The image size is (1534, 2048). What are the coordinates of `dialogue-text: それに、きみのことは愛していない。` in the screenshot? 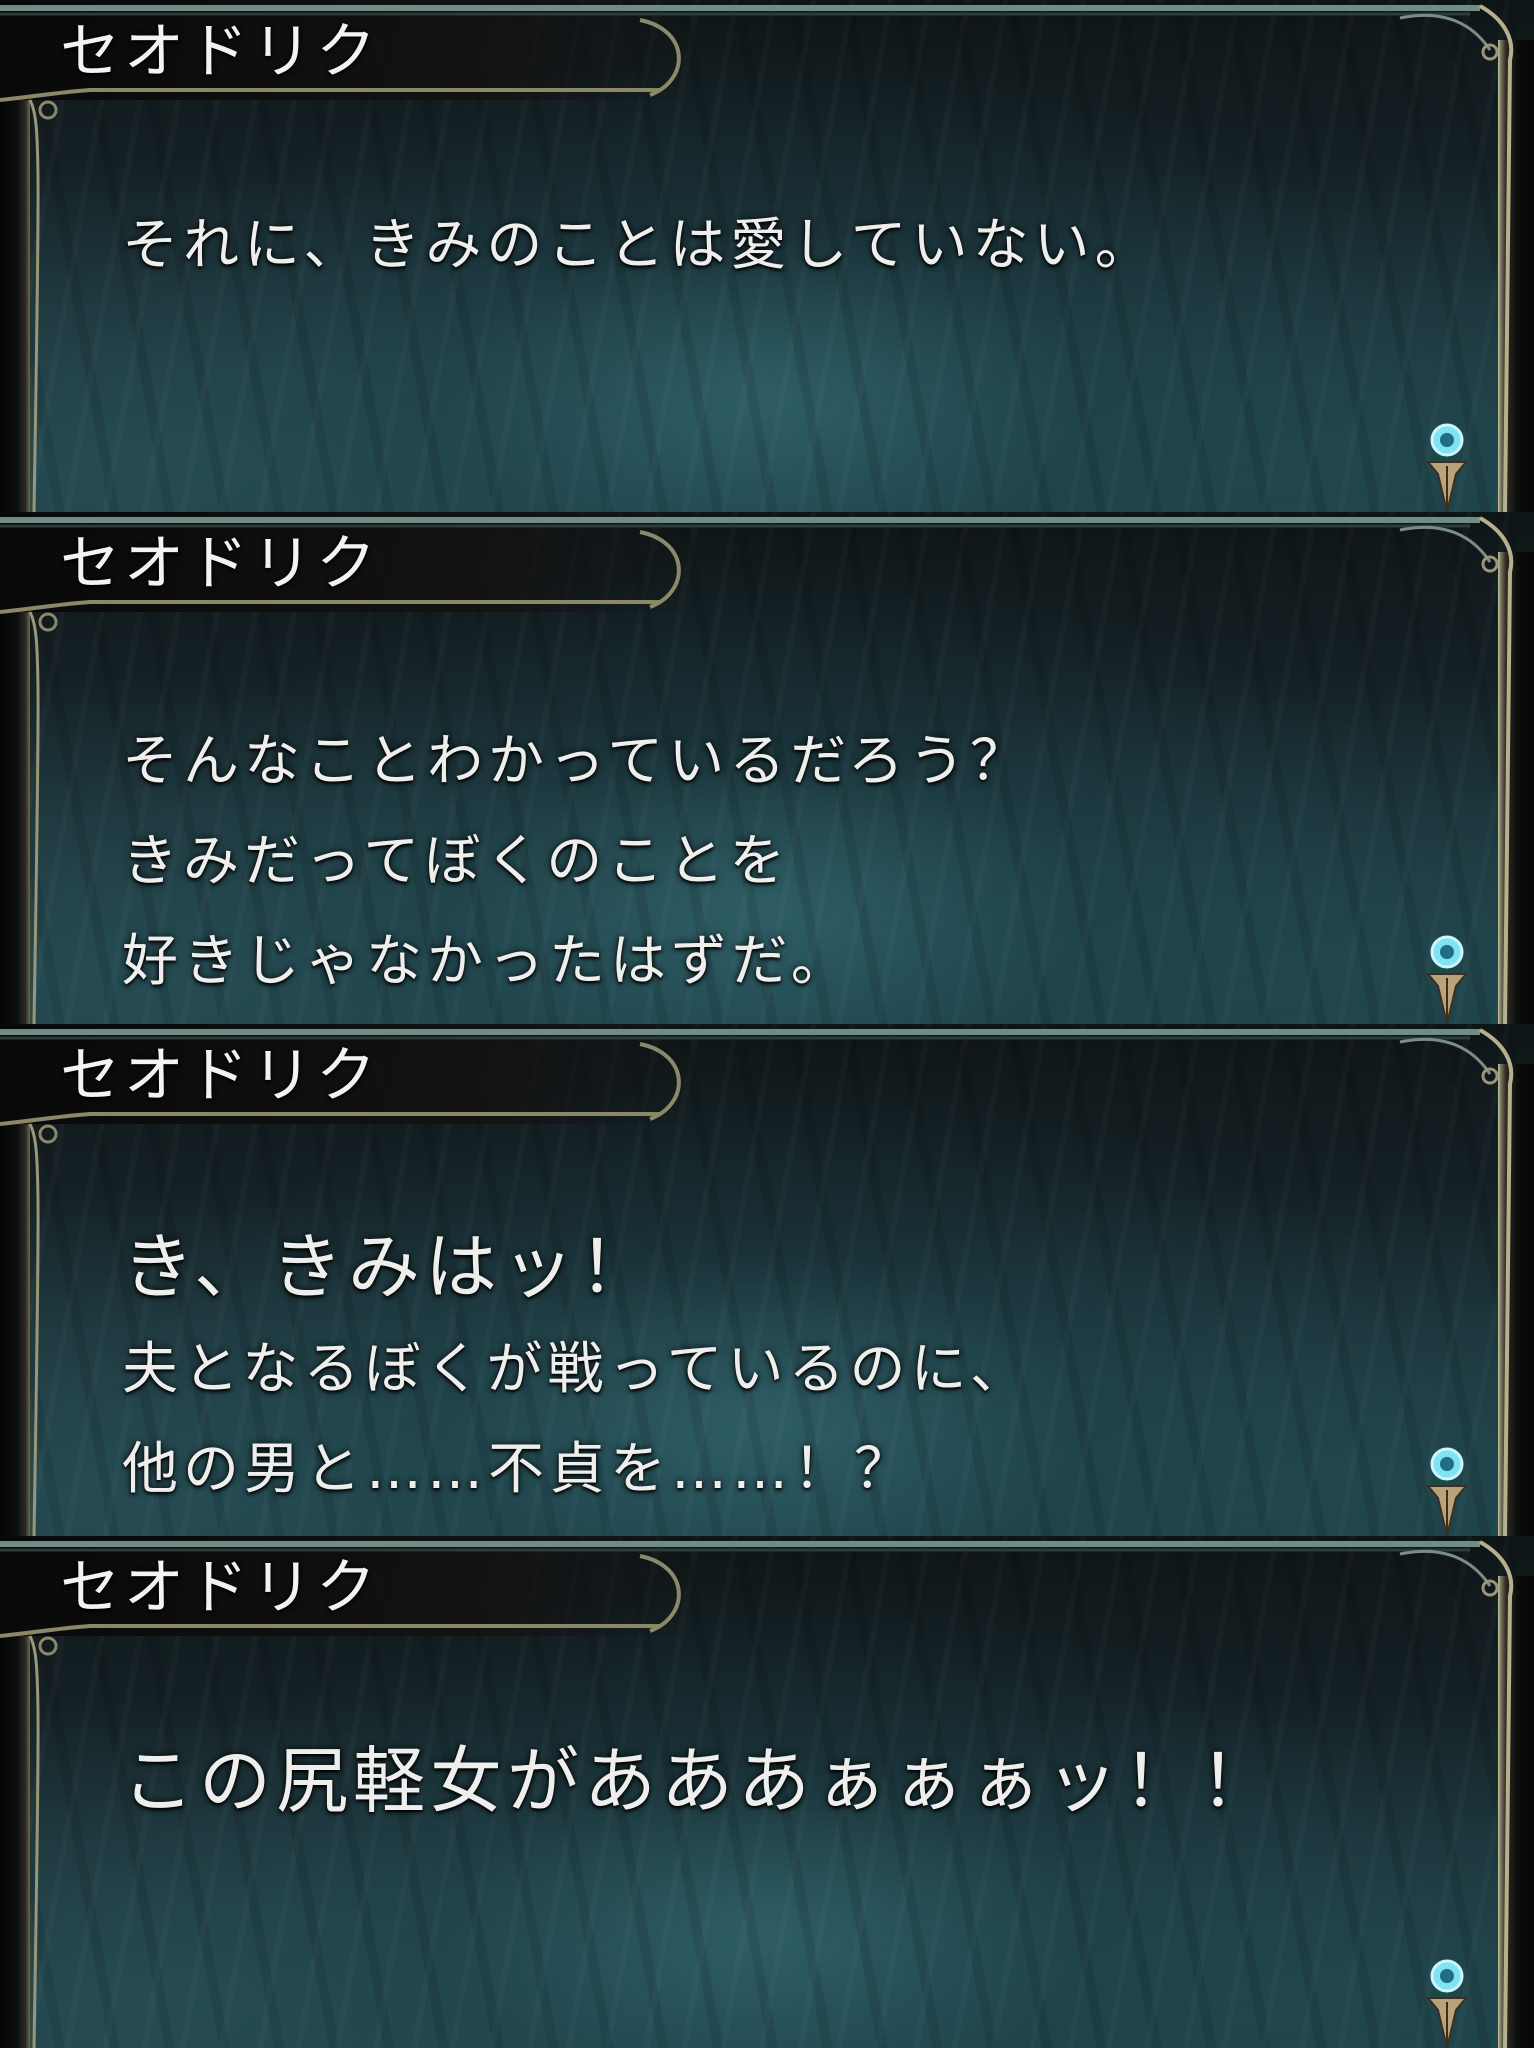 It's located at (639, 246).